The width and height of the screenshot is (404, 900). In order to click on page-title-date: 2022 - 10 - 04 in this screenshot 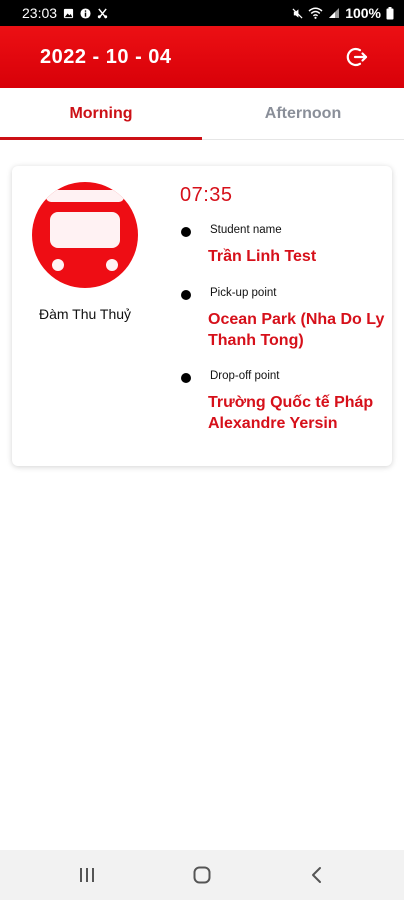, I will do `click(106, 56)`.